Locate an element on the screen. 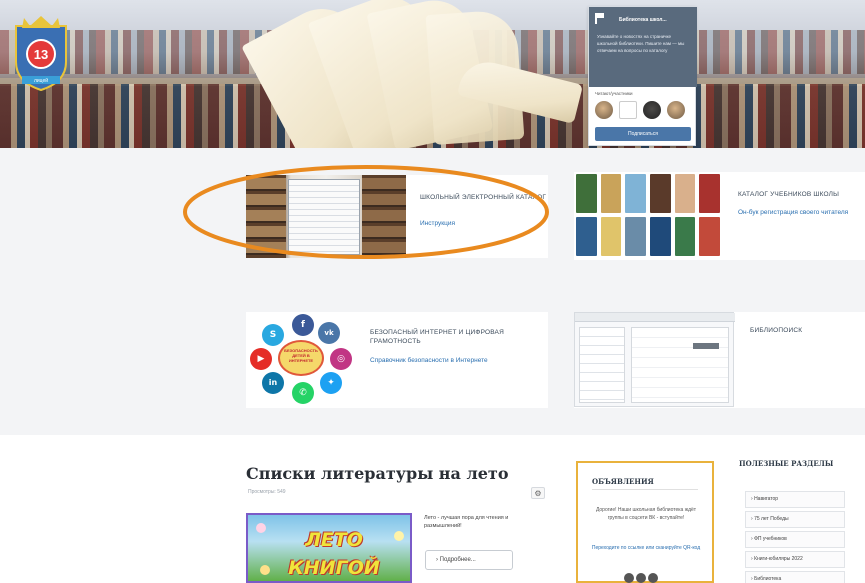 This screenshot has width=865, height=583. vk-subscribe-button: Подписаться is located at coordinates (643, 134).